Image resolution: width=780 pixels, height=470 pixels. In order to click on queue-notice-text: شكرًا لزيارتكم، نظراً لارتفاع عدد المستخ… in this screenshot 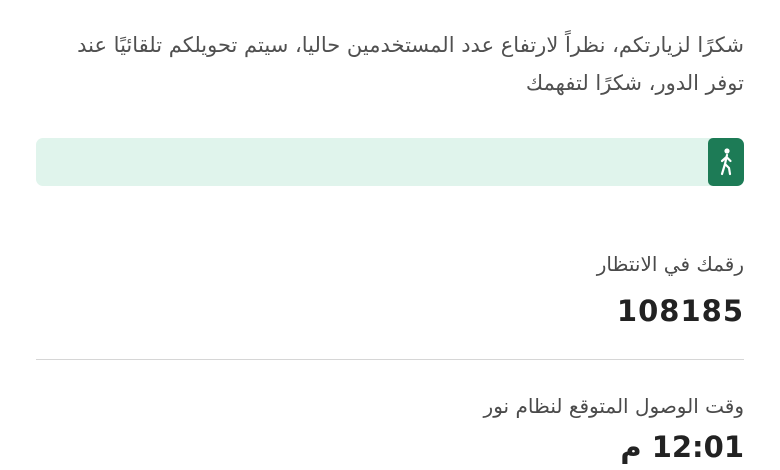, I will do `click(410, 64)`.